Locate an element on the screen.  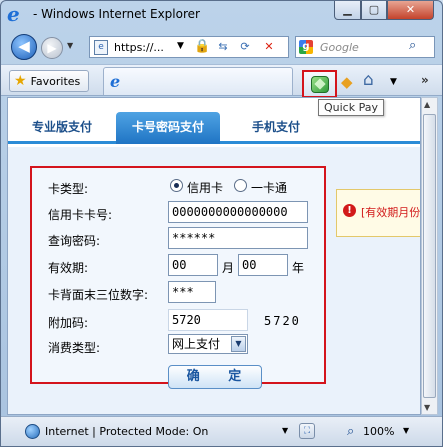
more-tools-icon: » is located at coordinates (425, 80).